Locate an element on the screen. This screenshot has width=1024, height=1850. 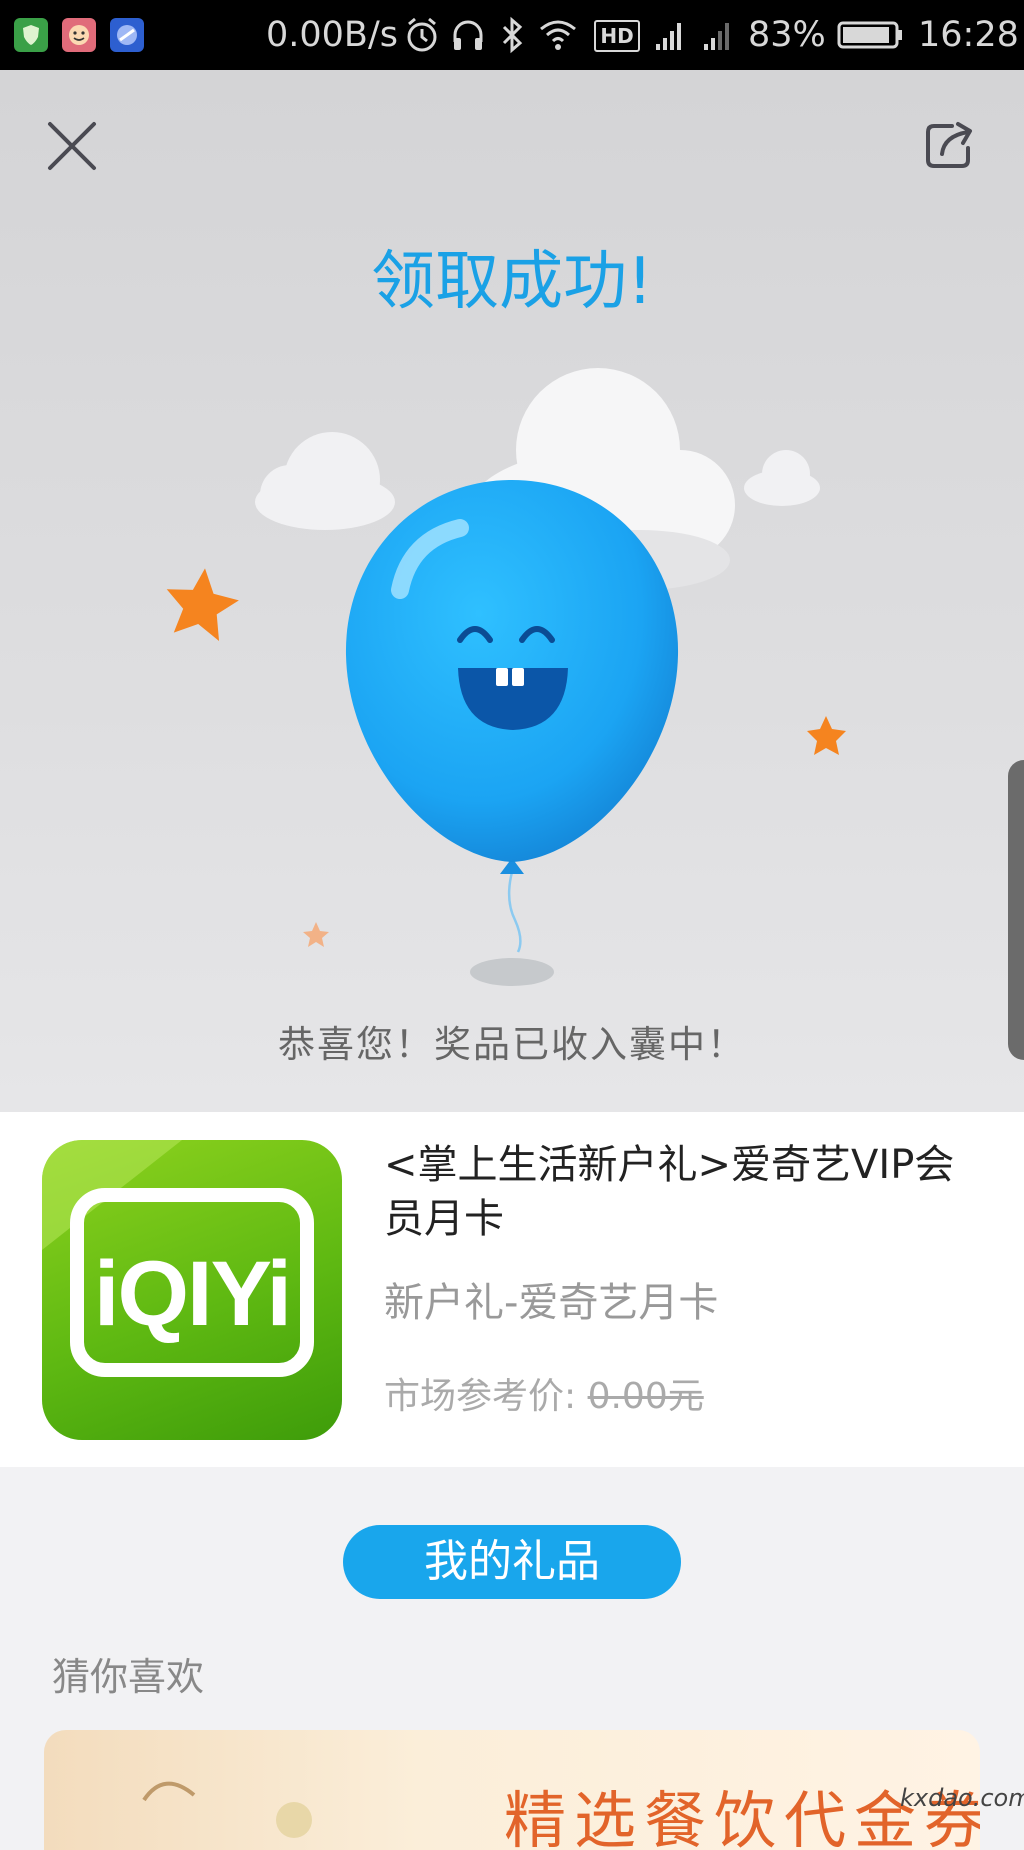
prize-subtitle: 新户礼-爱奇艺月卡 is located at coordinates (551, 1303).